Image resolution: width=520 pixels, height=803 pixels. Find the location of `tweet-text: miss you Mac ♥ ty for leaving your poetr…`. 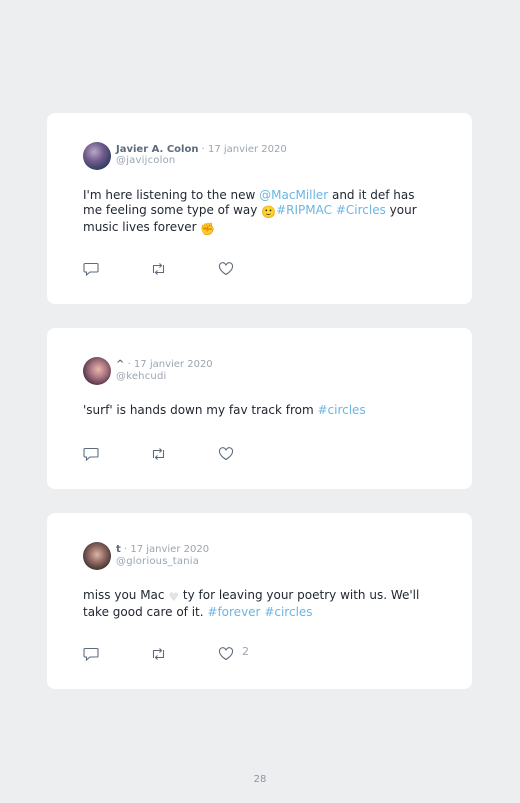

tweet-text: miss you Mac ♥ ty for leaving your poetr… is located at coordinates (258, 604).